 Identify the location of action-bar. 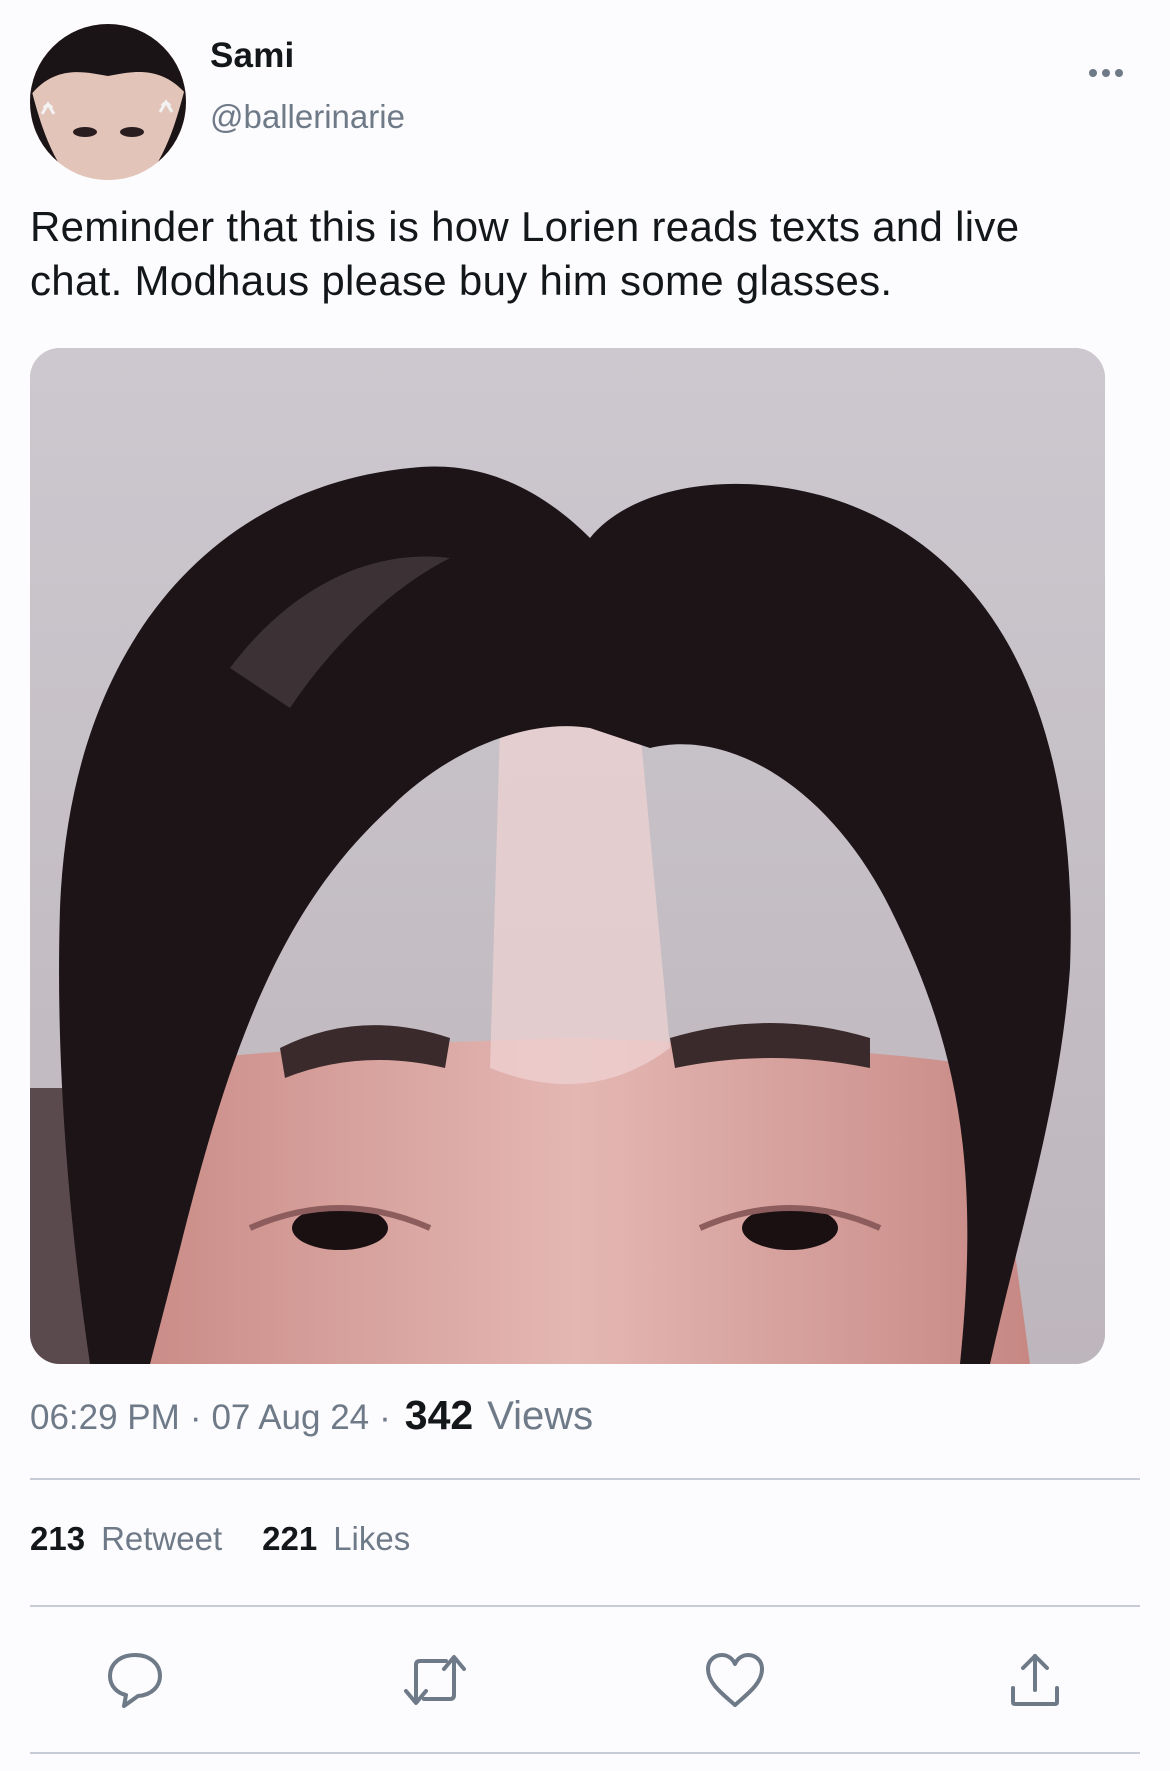
(585, 1680).